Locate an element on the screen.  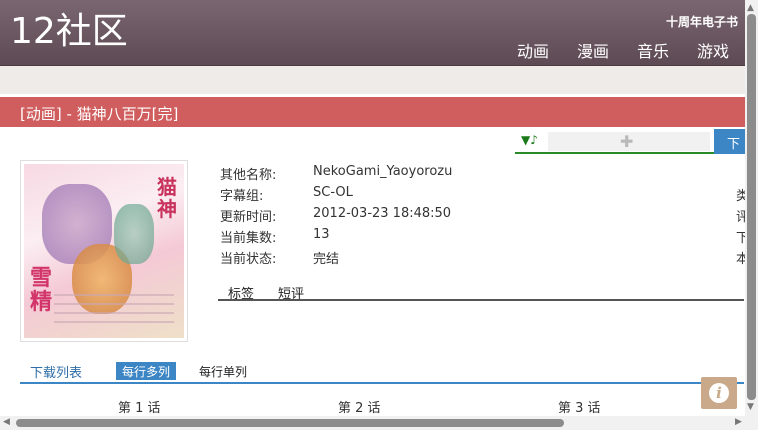
episode-link: 第 2 话 is located at coordinates (359, 406).